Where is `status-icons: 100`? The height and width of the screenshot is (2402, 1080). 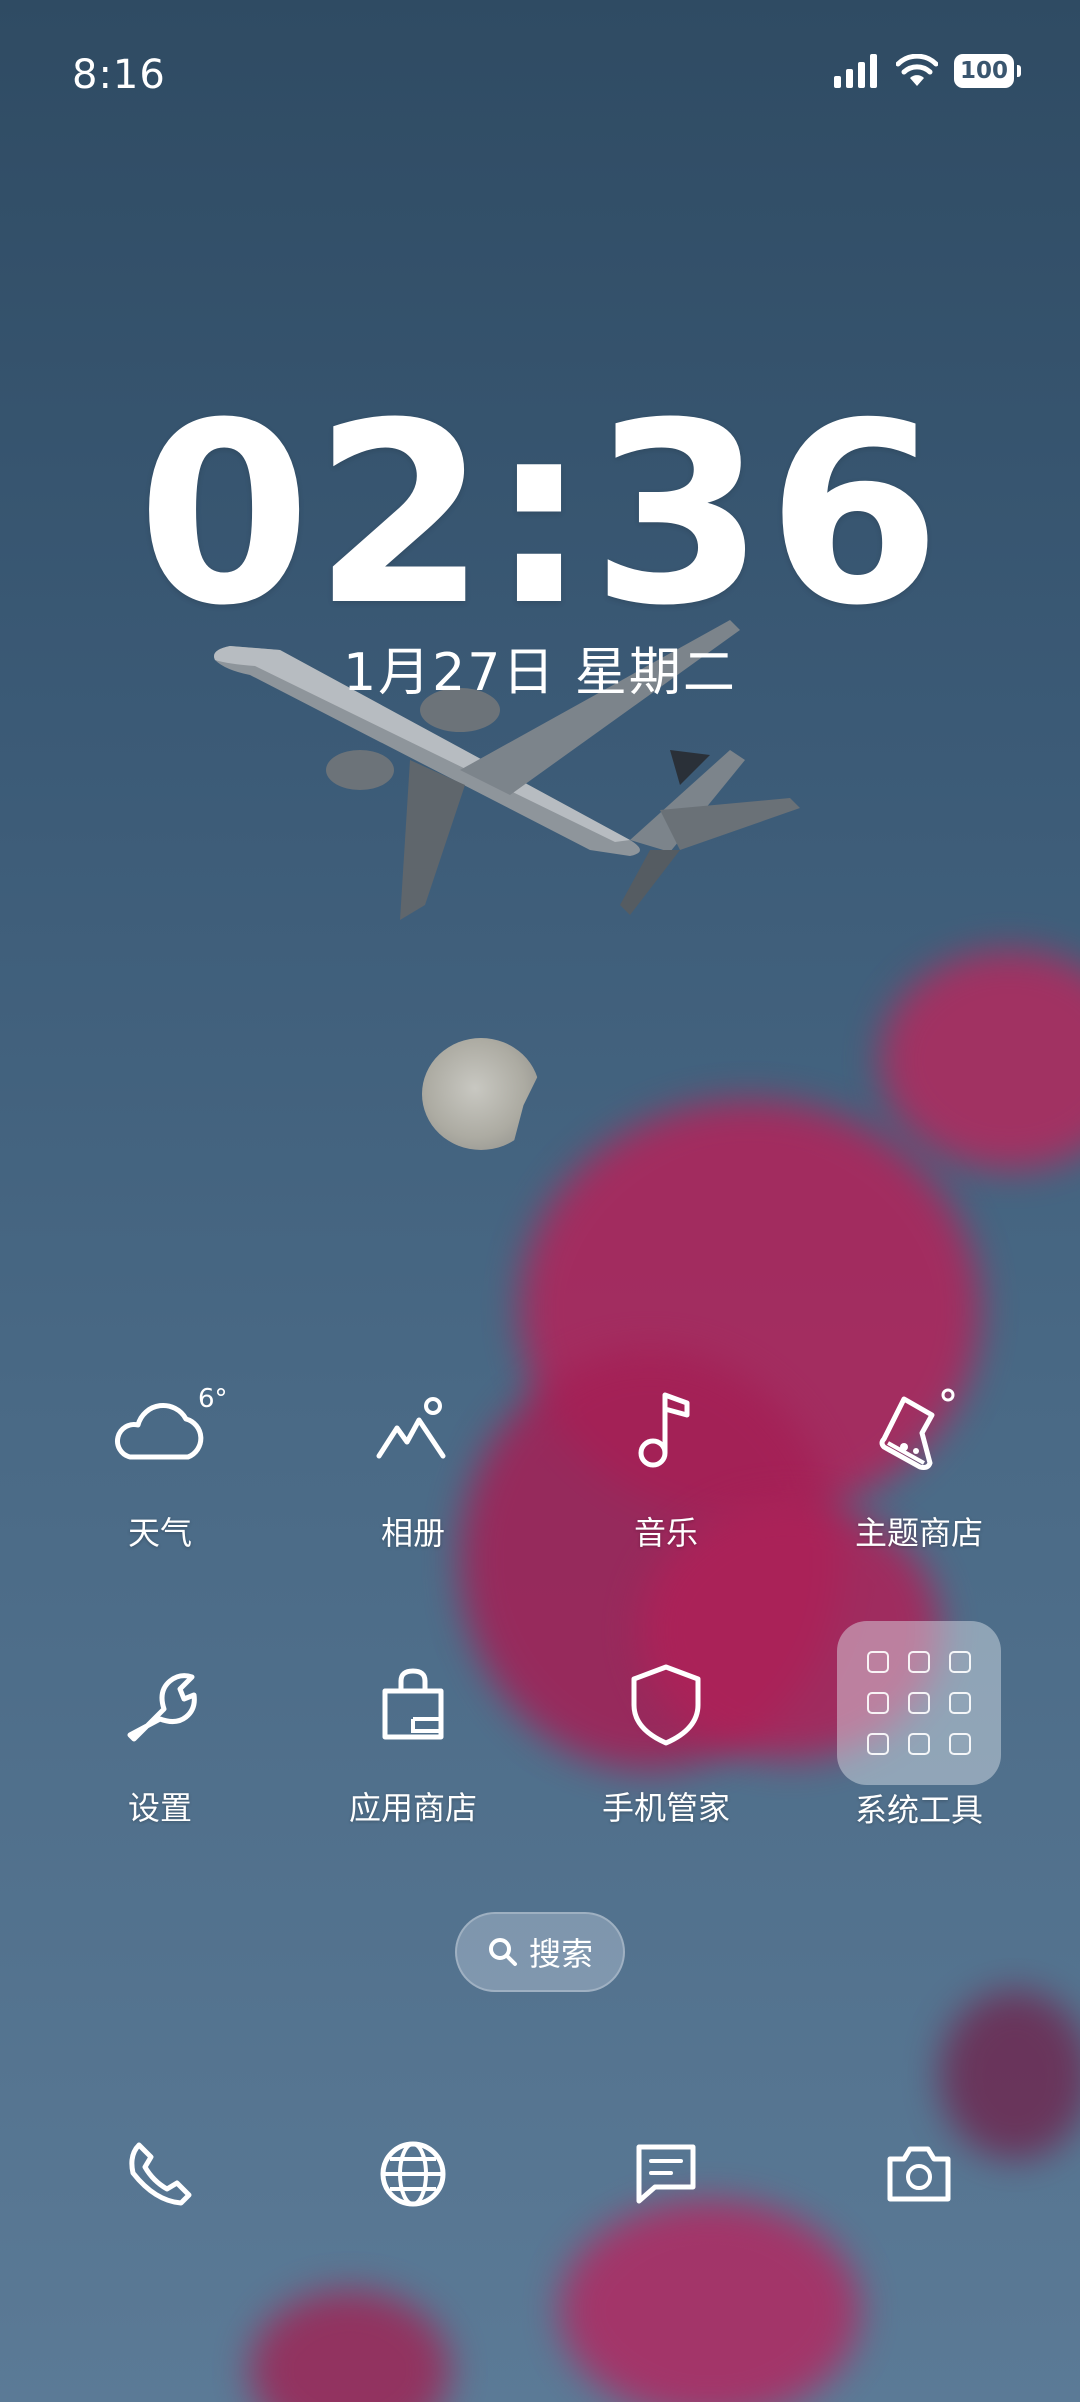
status-icons: 100 is located at coordinates (927, 71).